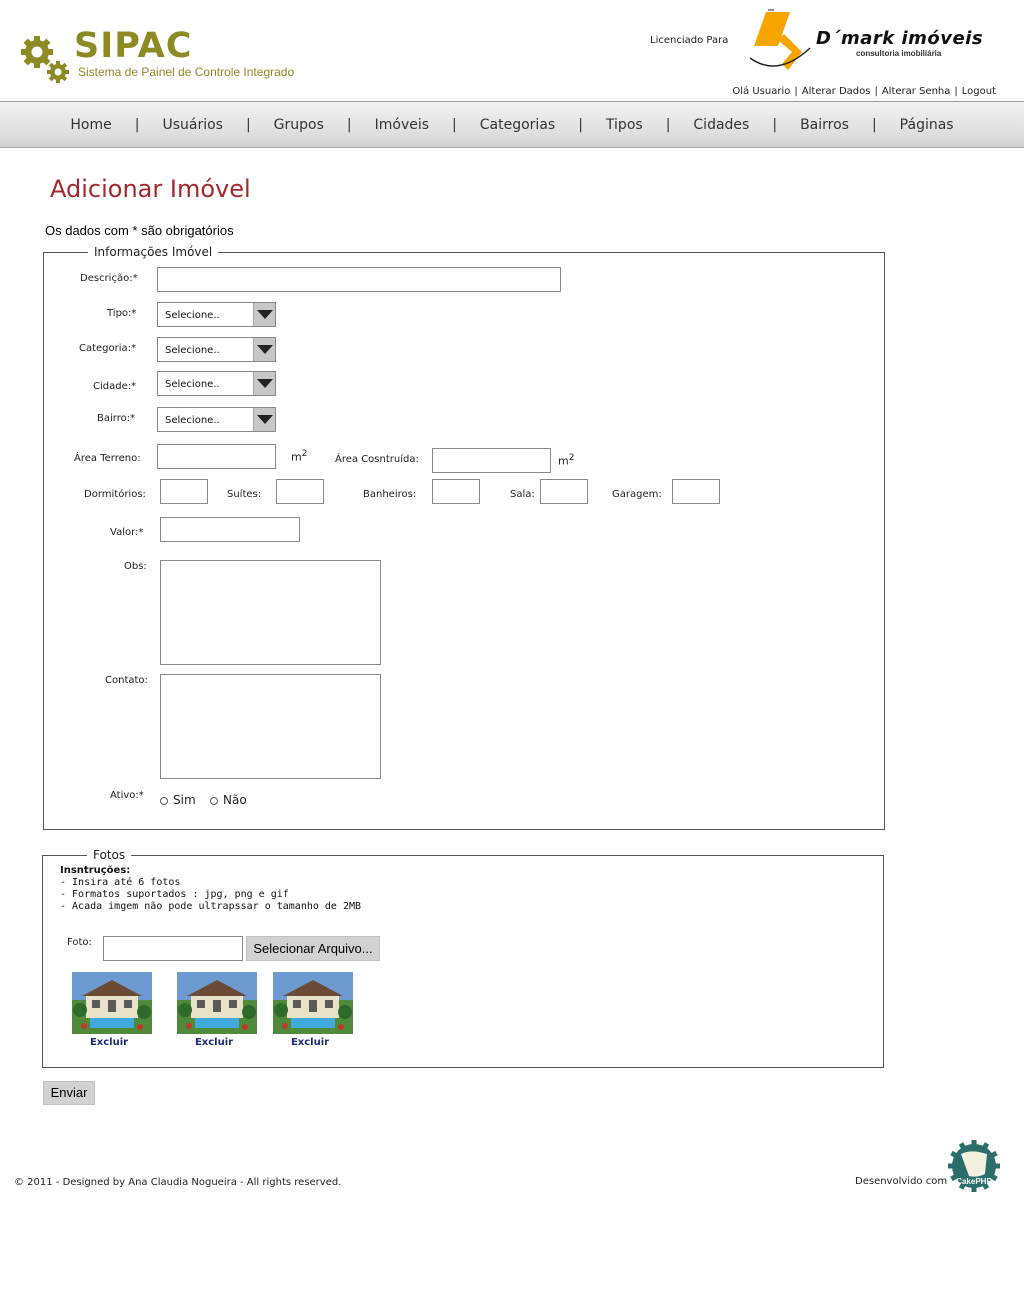 Image resolution: width=1024 pixels, height=1300 pixels. Describe the element at coordinates (899, 53) in the screenshot. I see `client-tagline: consultoria imobiliária` at that location.